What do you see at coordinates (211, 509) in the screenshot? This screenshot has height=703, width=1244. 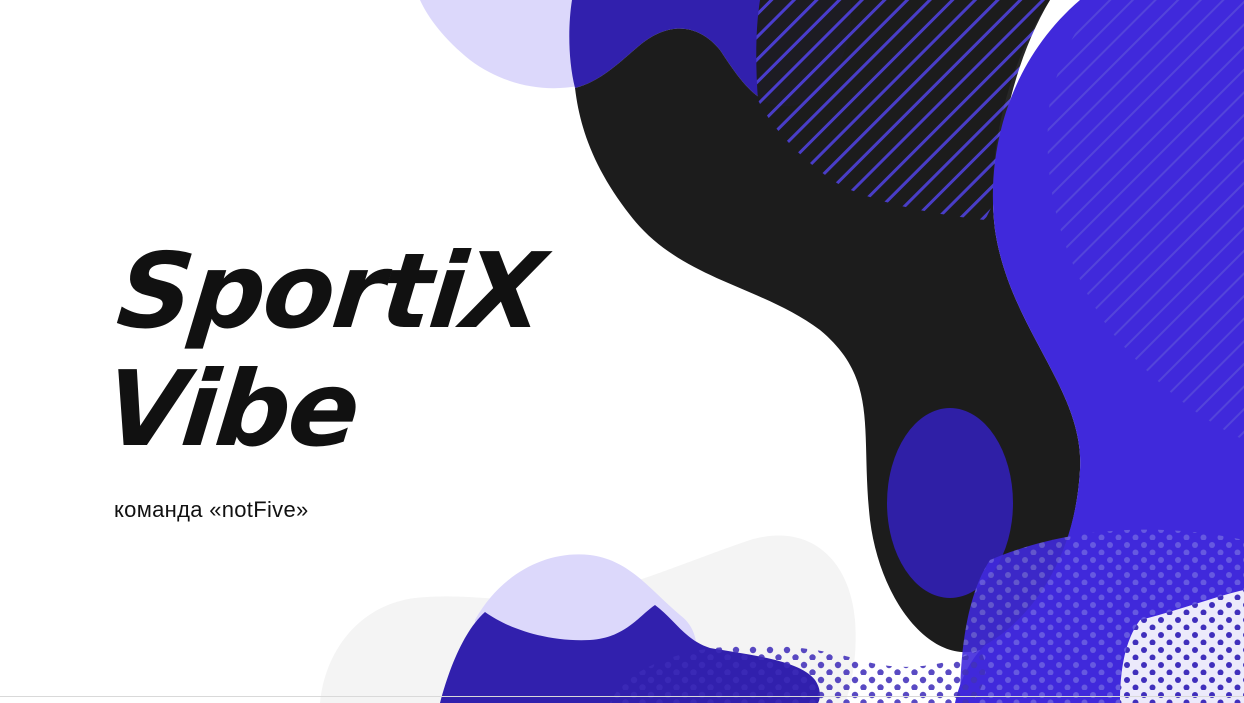 I see `team-subtitle: команда «notFive»` at bounding box center [211, 509].